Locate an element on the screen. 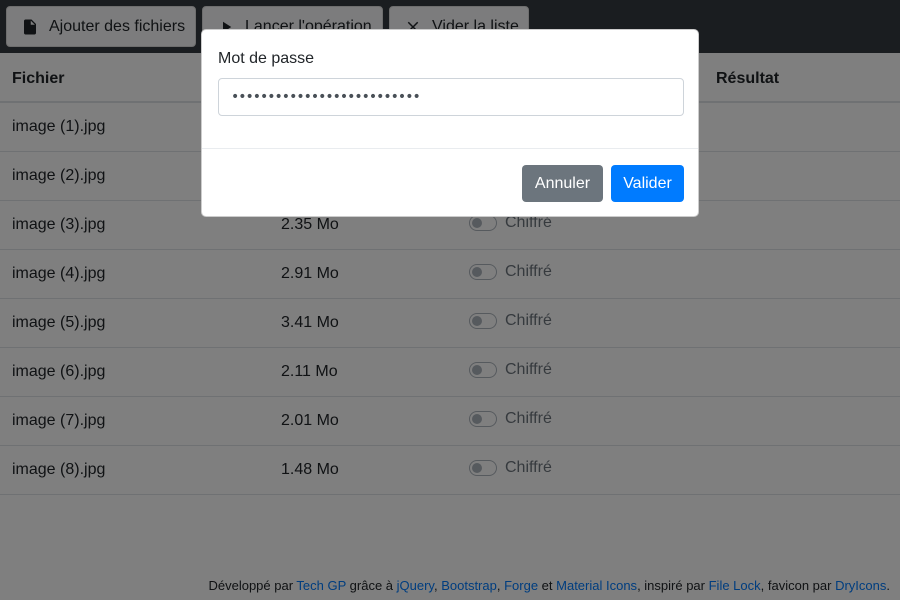  cancel-button: Annuler is located at coordinates (562, 183).